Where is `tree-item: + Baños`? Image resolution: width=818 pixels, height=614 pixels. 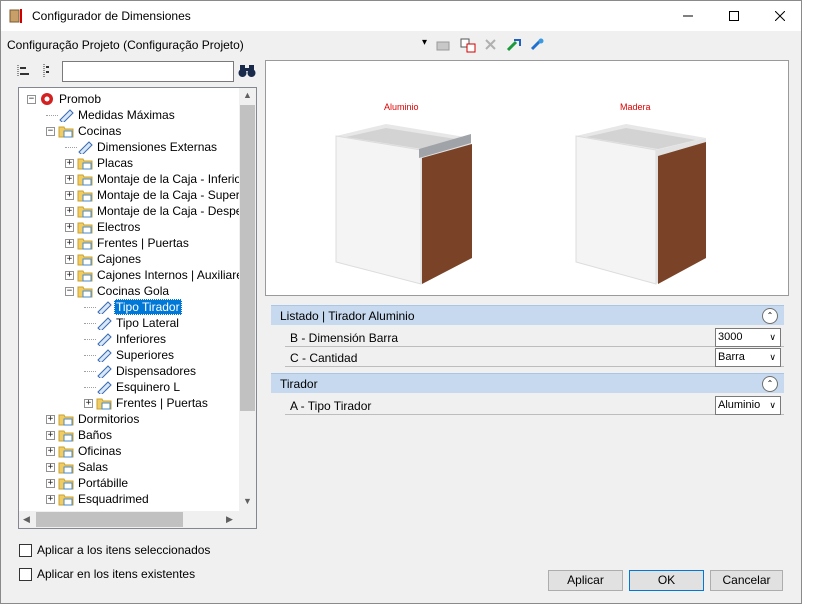 tree-item: + Baños is located at coordinates (80, 435).